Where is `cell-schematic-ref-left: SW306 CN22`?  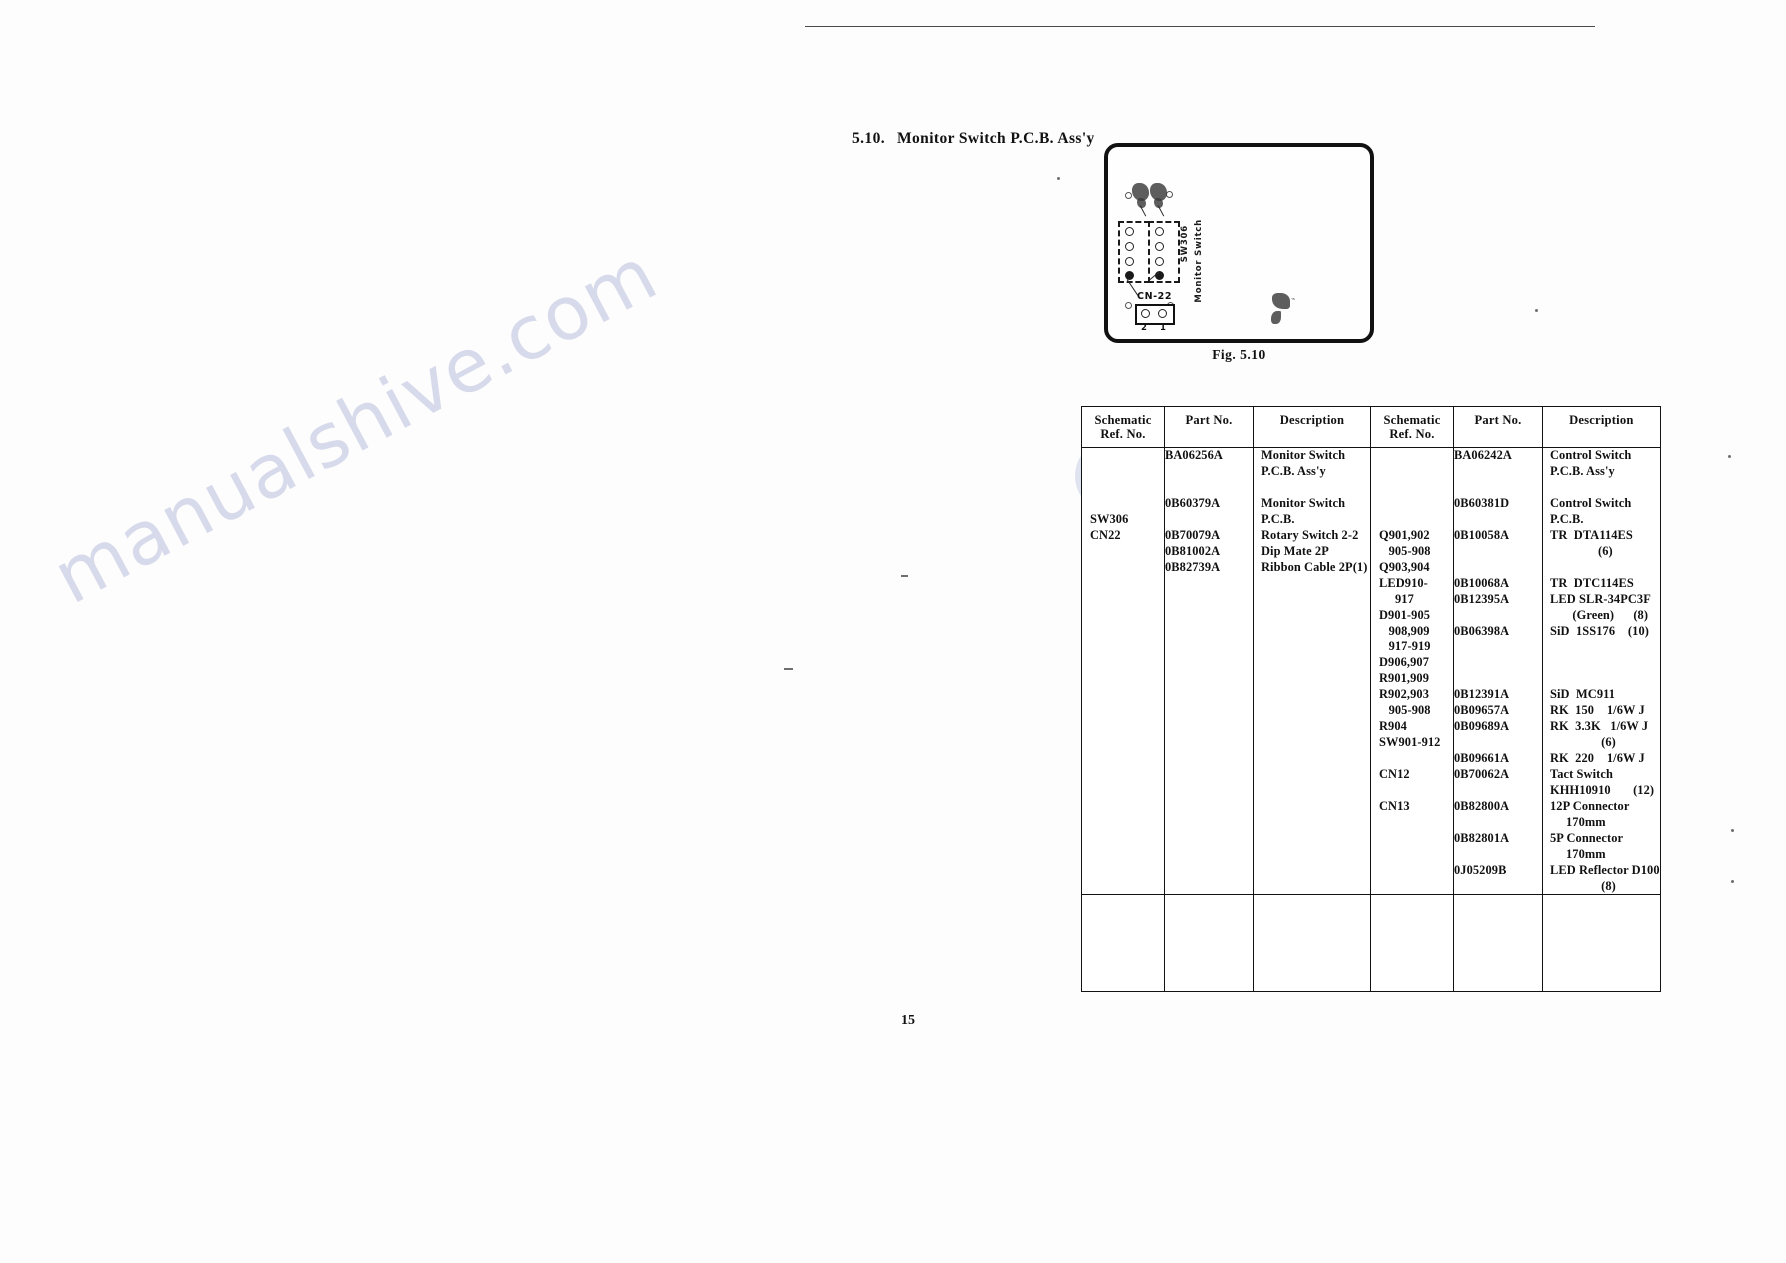
cell-schematic-ref-left: SW306 CN22 is located at coordinates (1123, 671).